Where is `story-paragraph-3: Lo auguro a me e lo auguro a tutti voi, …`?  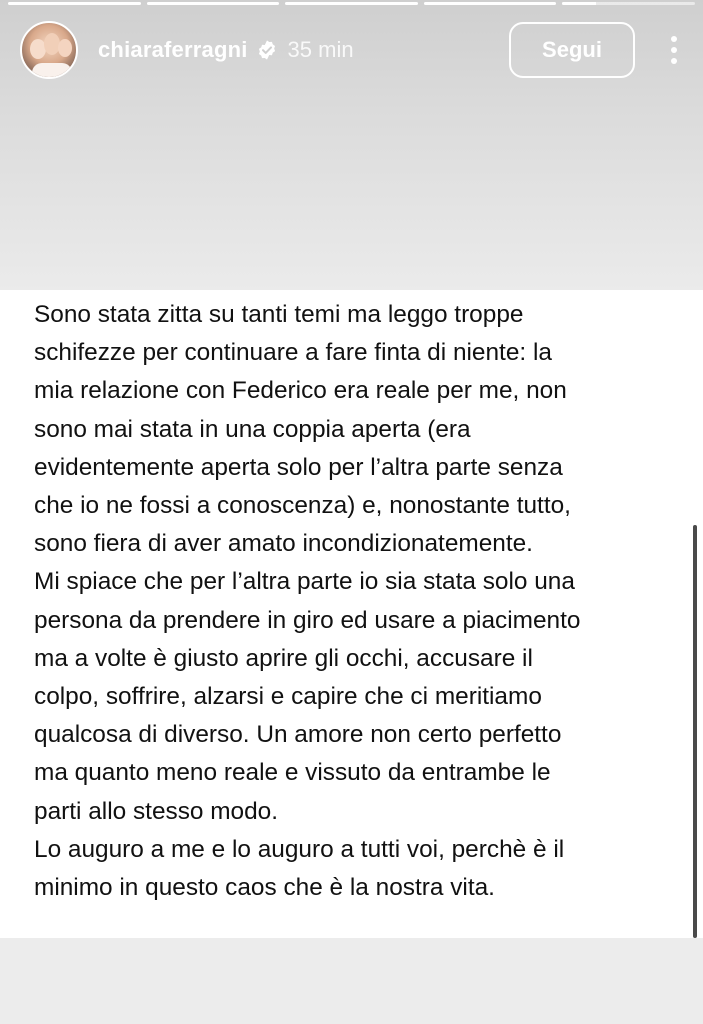
story-paragraph-3: Lo auguro a me e lo auguro a tutti voi, … is located at coordinates (299, 868).